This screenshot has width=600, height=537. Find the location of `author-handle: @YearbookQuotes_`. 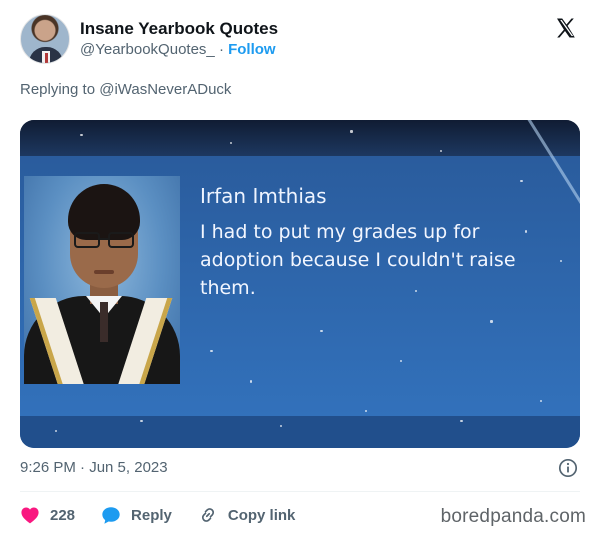

author-handle: @YearbookQuotes_ is located at coordinates (147, 49).